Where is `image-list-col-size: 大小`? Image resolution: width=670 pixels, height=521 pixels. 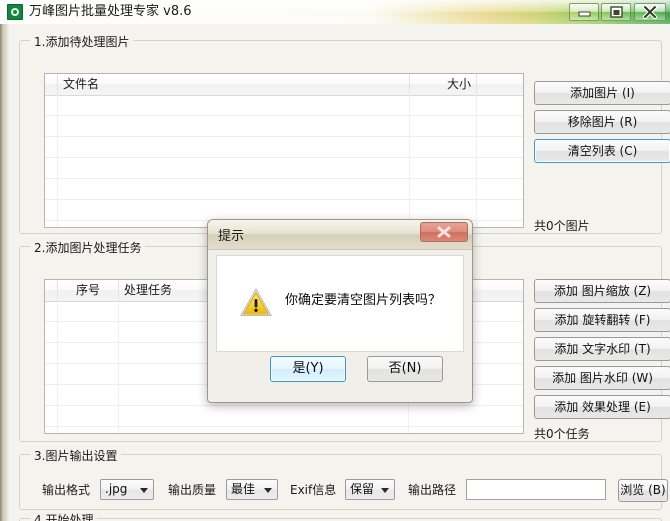 image-list-col-size: 大小 is located at coordinates (443, 84).